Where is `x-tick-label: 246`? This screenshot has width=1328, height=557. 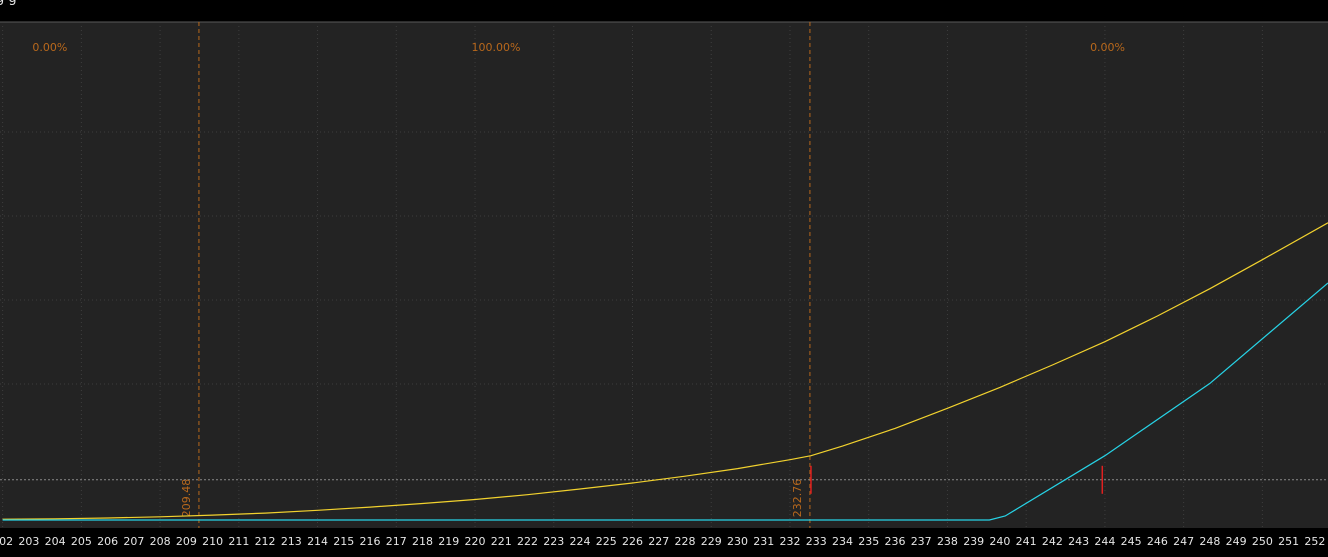 x-tick-label: 246 is located at coordinates (1157, 541).